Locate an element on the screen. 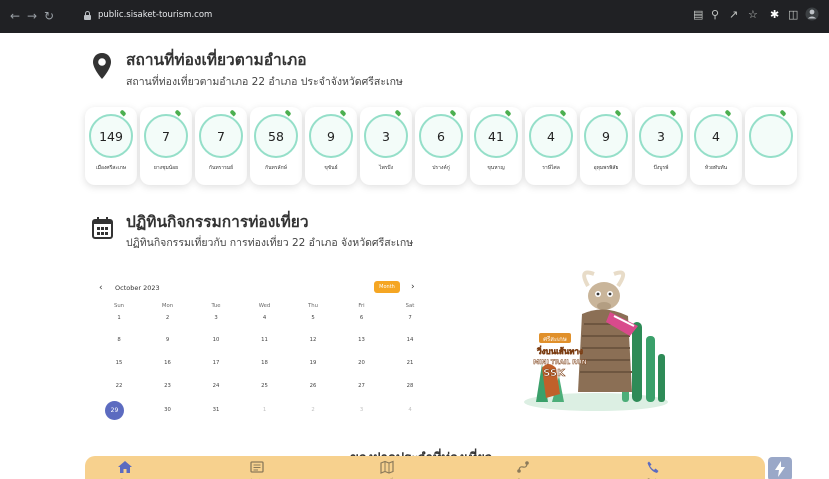 The image size is (829, 479). nav-item-news: ข่าวสาร is located at coordinates (257, 467).